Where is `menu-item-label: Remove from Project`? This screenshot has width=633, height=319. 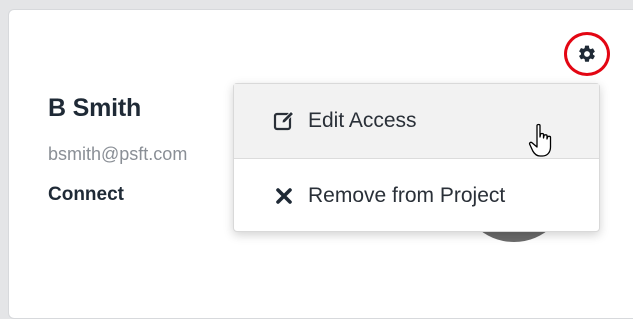
menu-item-label: Remove from Project is located at coordinates (407, 195).